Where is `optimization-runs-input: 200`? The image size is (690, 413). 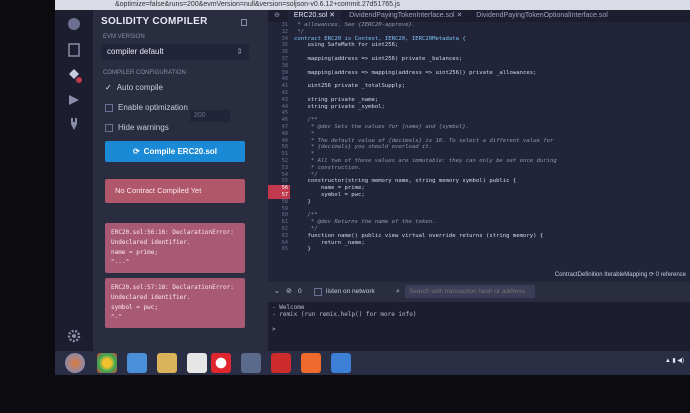 optimization-runs-input: 200 is located at coordinates (210, 116).